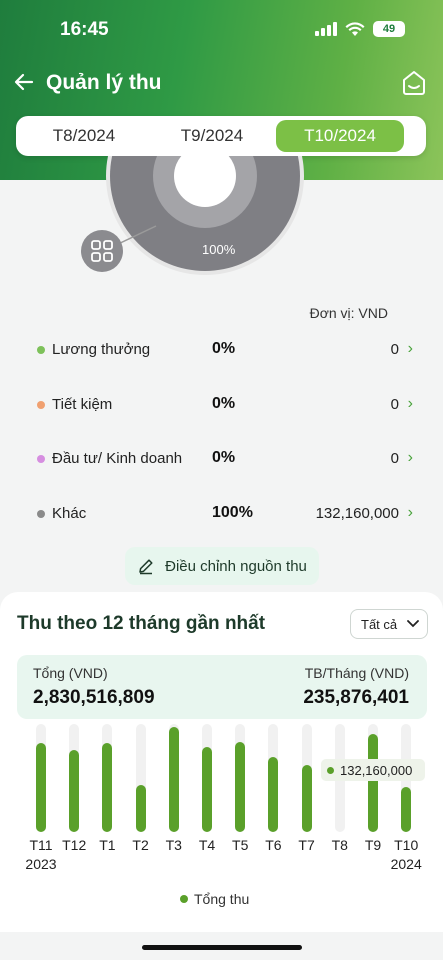 Image resolution: width=443 pixels, height=960 pixels. What do you see at coordinates (330, 770) in the screenshot?
I see `tooltip-dot` at bounding box center [330, 770].